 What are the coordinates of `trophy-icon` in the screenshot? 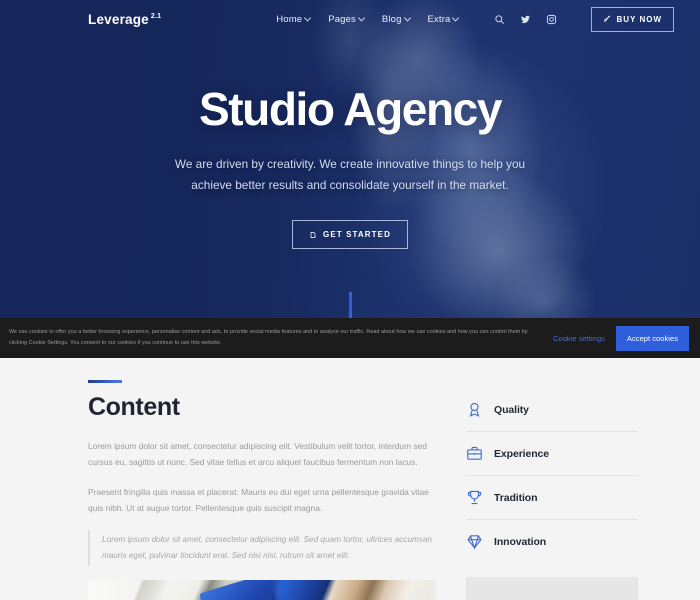 It's located at (474, 497).